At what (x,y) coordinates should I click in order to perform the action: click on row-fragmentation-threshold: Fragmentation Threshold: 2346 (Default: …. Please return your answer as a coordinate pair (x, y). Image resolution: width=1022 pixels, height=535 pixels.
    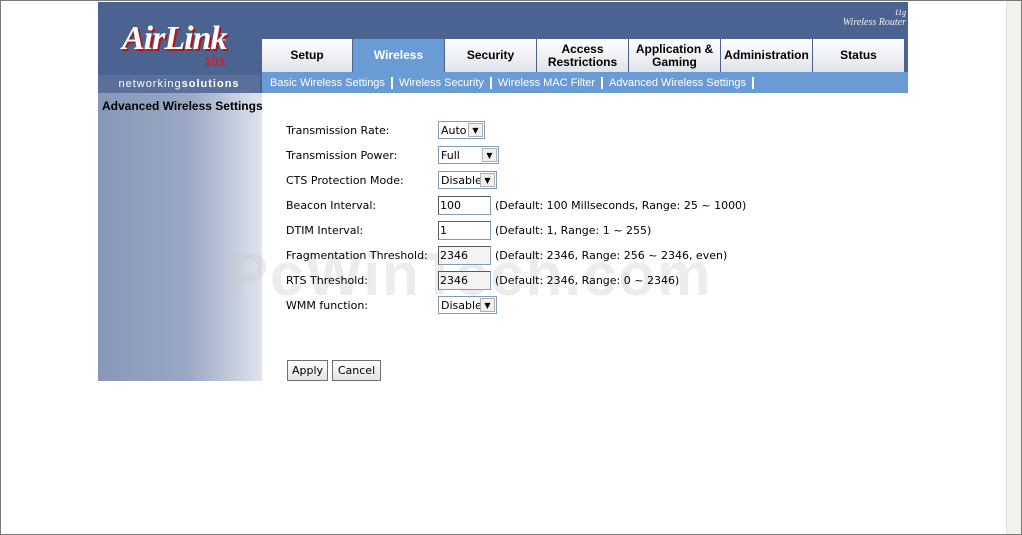
    Looking at the image, I should click on (506, 255).